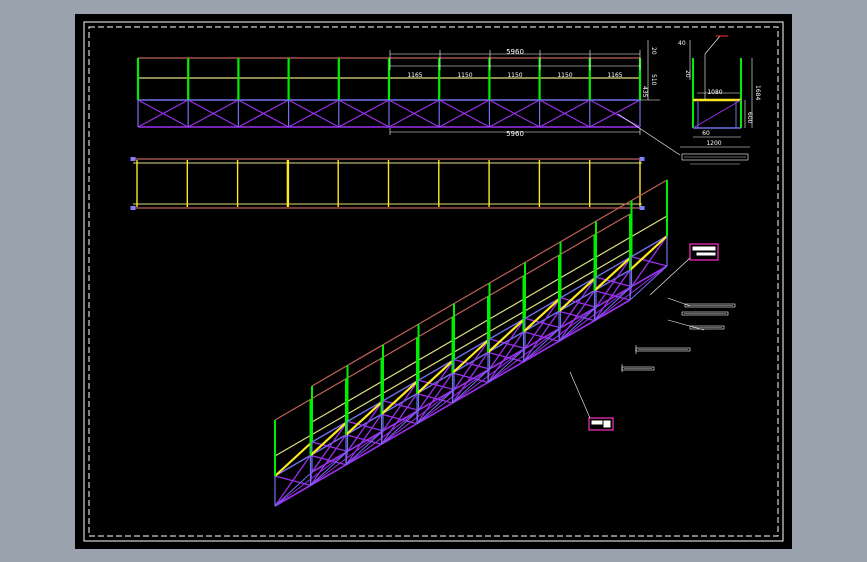  Describe the element at coordinates (749, 118) in the screenshot. I see `section-lower-right: 600` at that location.